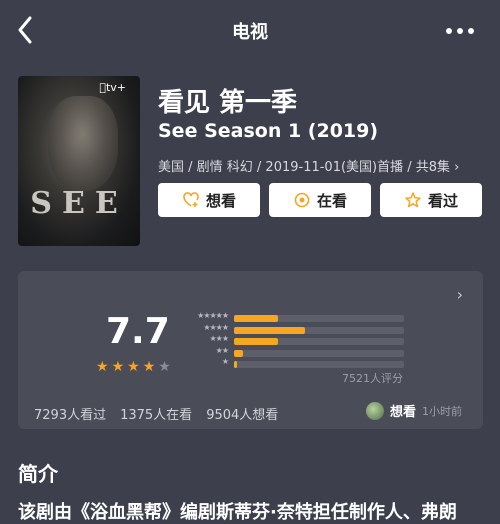  I want to click on dist-star-label: ★★★★★, so click(213, 315).